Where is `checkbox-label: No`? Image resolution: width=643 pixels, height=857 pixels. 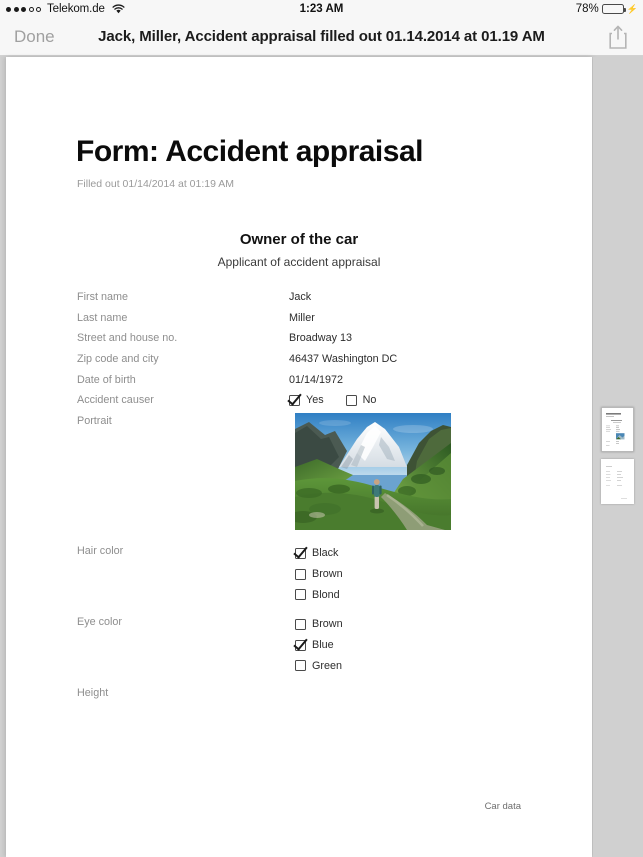 checkbox-label: No is located at coordinates (369, 400).